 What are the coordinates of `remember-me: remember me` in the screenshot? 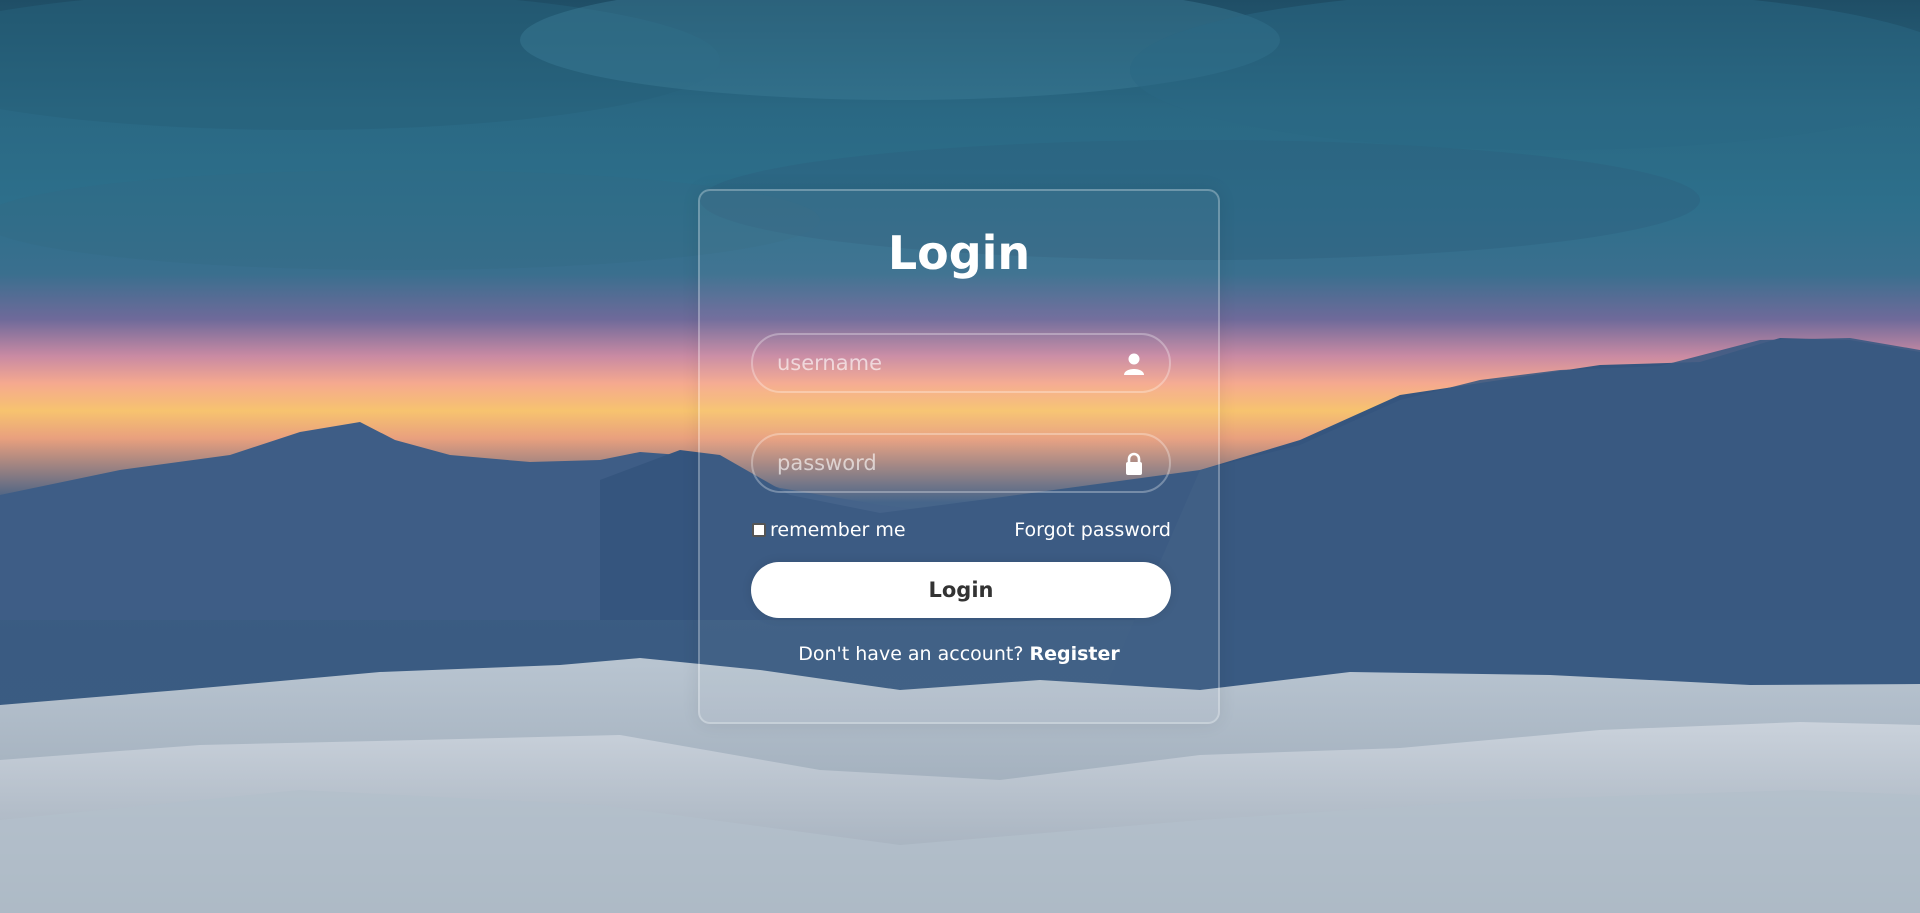 It's located at (828, 530).